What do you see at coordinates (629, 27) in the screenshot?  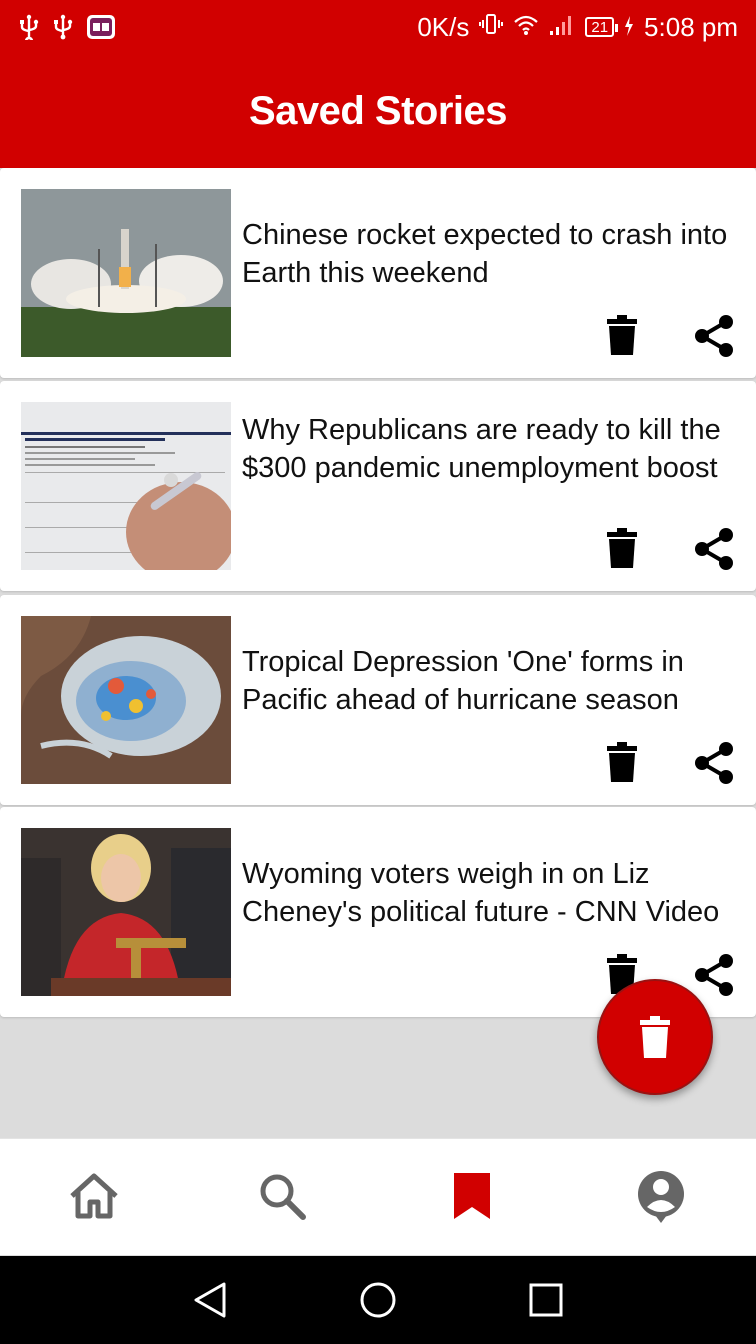 I see `charging-icon` at bounding box center [629, 27].